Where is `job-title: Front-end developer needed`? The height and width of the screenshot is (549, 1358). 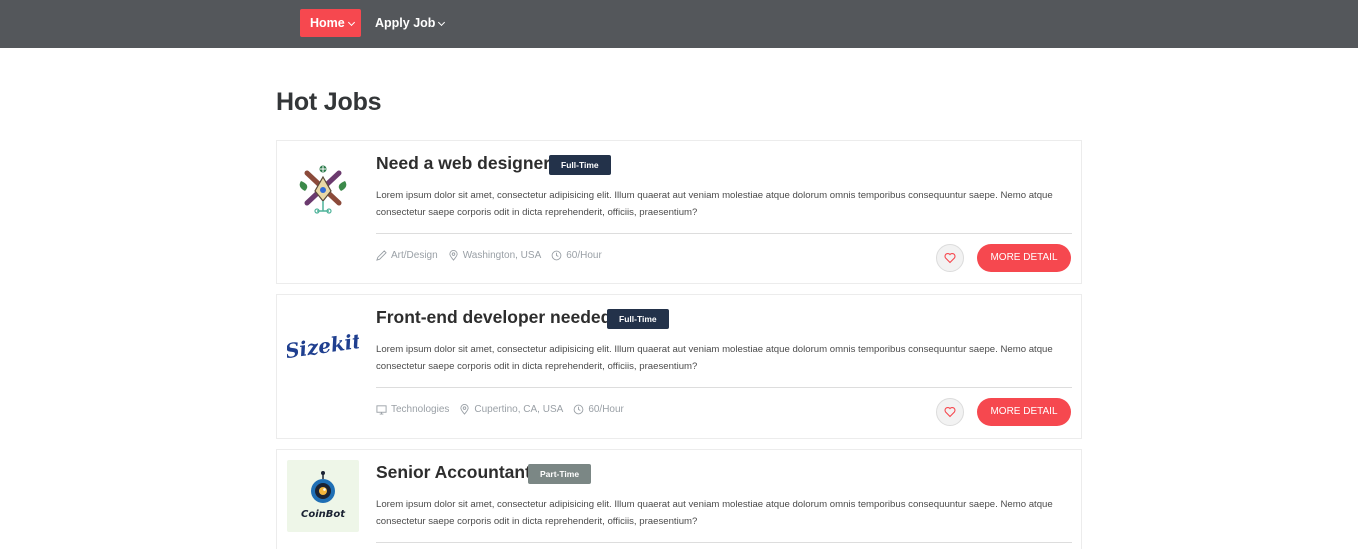
job-title: Front-end developer needed is located at coordinates (493, 317).